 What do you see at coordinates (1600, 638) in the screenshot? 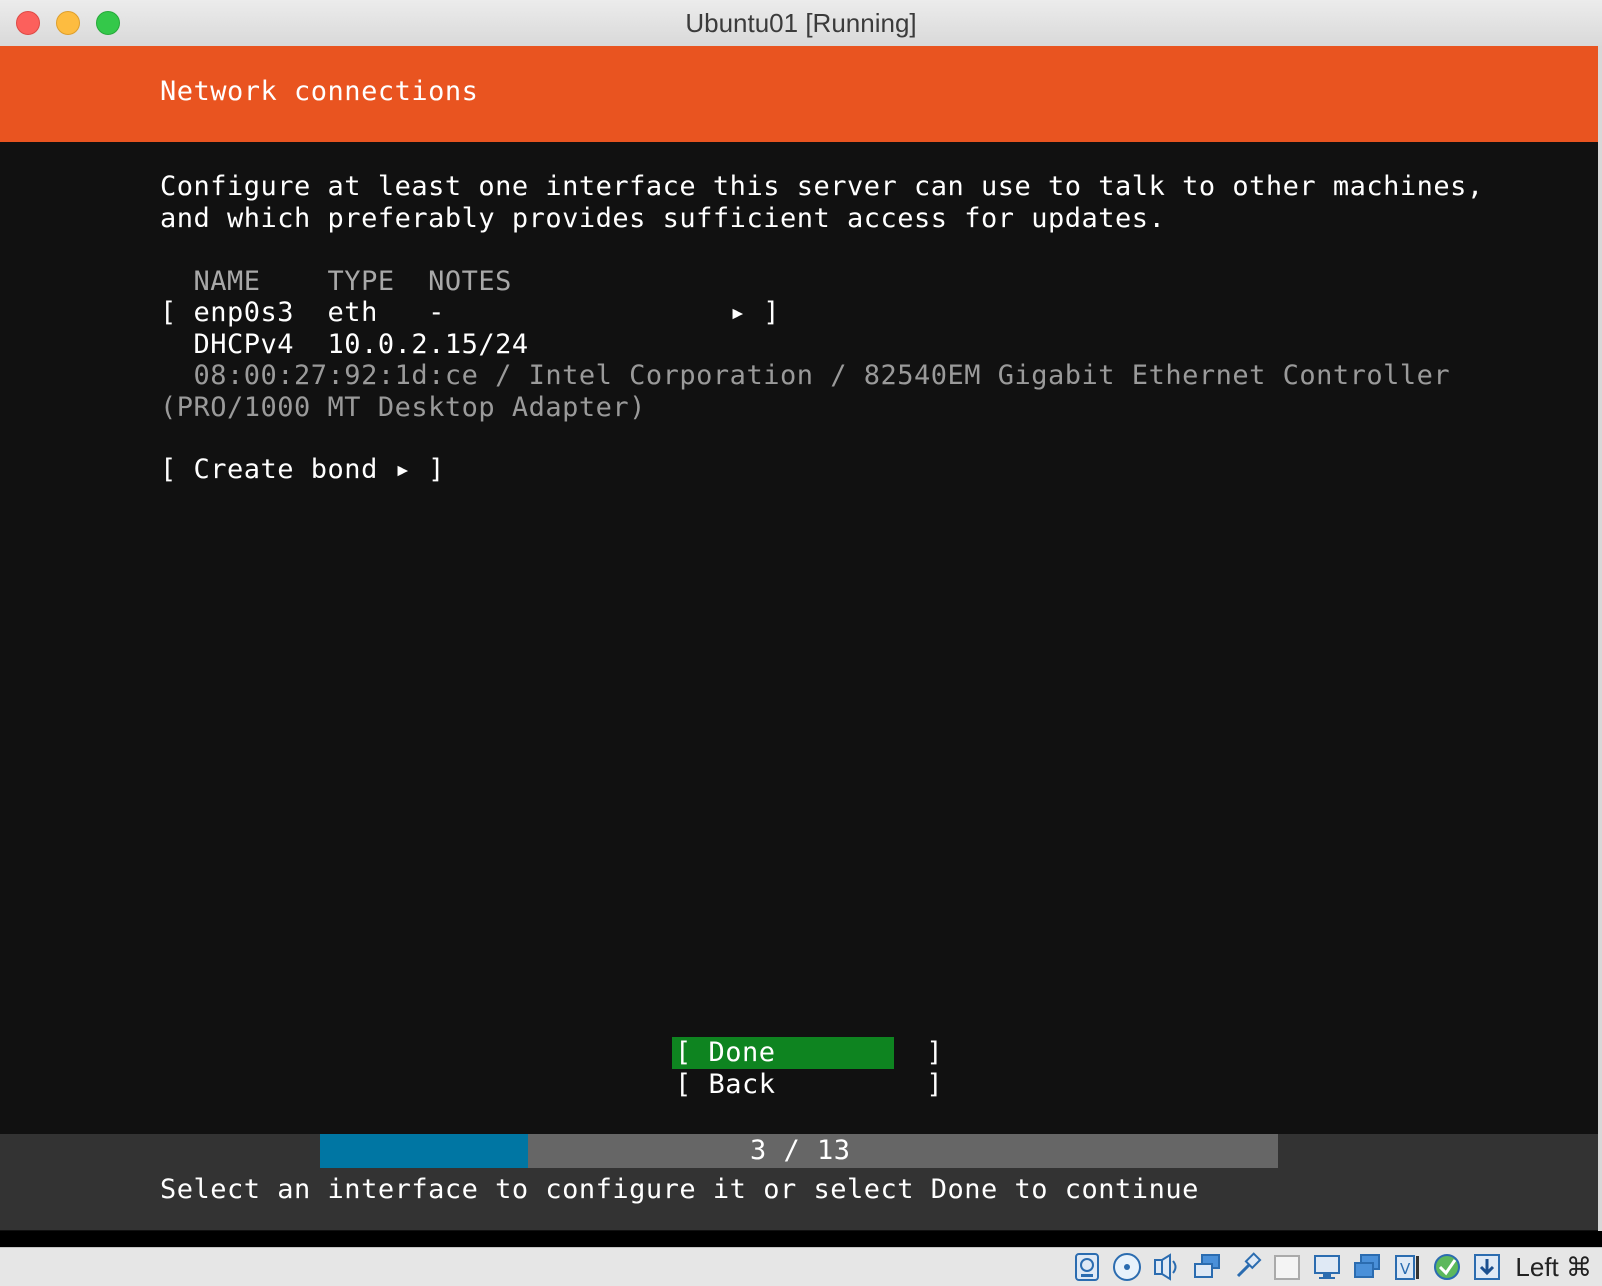
I see `screen-edge` at bounding box center [1600, 638].